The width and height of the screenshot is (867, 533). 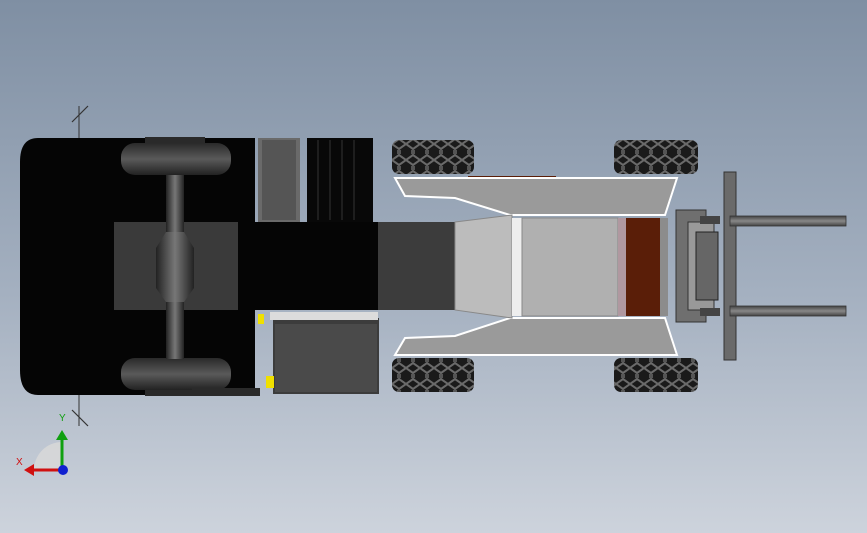 I want to click on step-rail, so click(x=324, y=316).